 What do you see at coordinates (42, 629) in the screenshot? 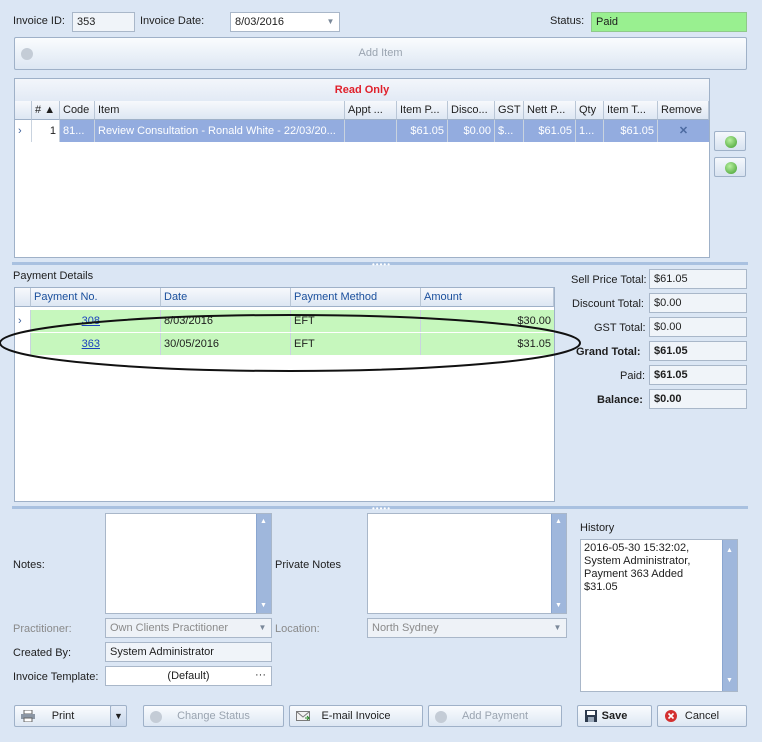
I see `practitioner-label: Practitioner:` at bounding box center [42, 629].